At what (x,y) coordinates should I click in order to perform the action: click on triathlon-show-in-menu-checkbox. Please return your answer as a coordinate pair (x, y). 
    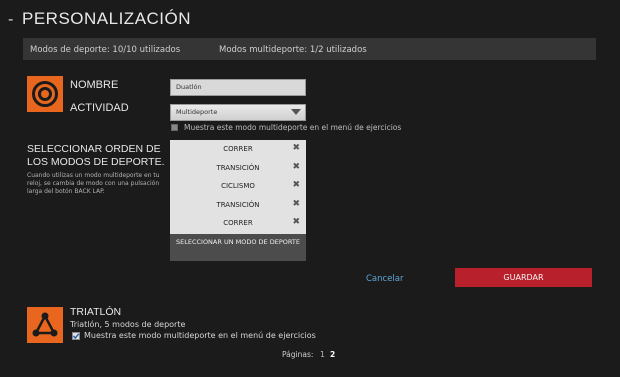
    Looking at the image, I should click on (76, 336).